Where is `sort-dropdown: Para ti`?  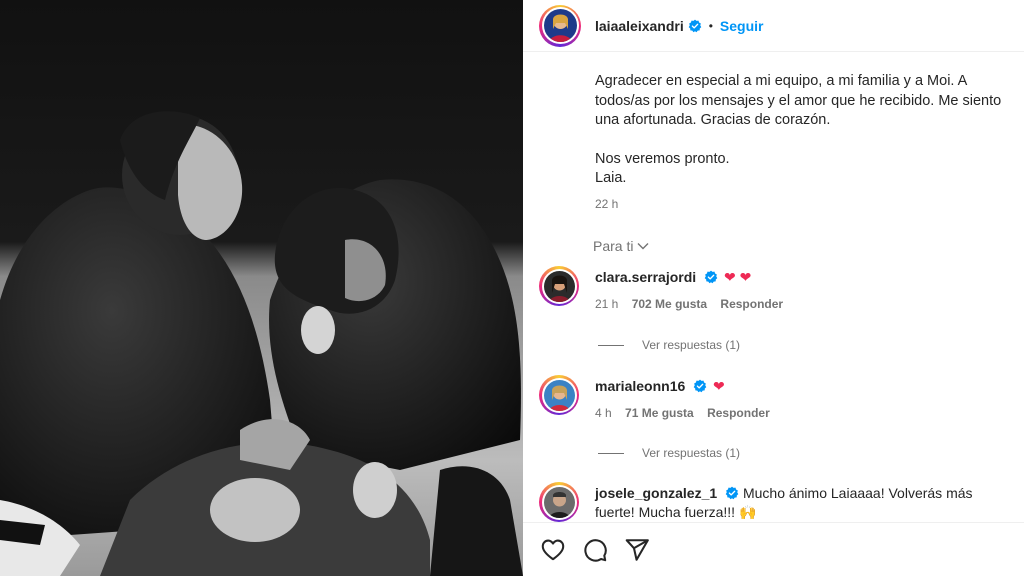 sort-dropdown: Para ti is located at coordinates (621, 246).